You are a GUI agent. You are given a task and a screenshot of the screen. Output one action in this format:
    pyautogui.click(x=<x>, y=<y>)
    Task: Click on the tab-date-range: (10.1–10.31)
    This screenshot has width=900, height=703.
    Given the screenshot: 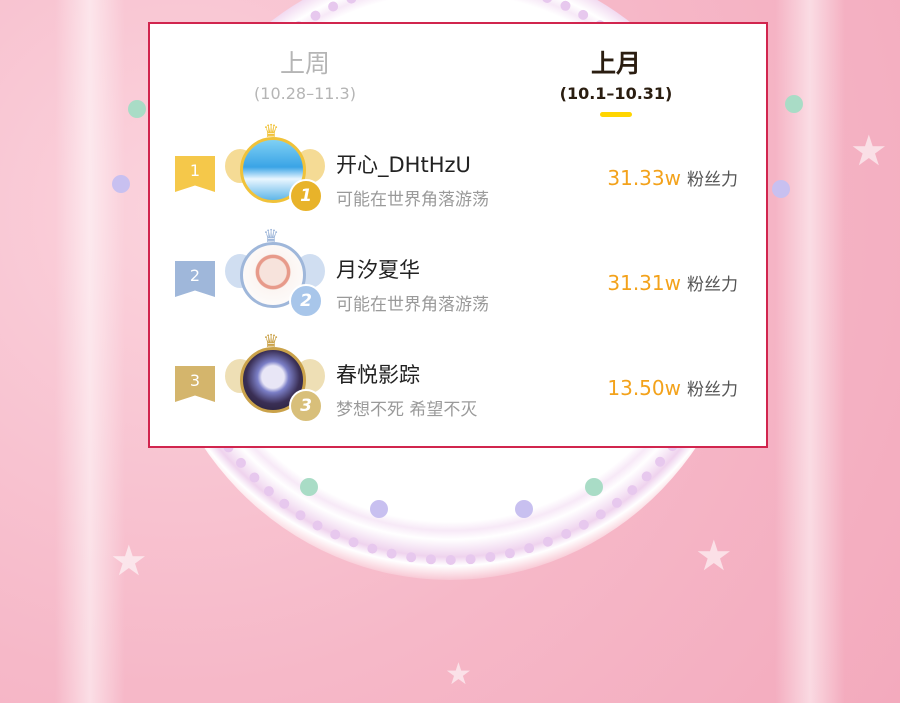 What is the action you would take?
    pyautogui.click(x=616, y=93)
    